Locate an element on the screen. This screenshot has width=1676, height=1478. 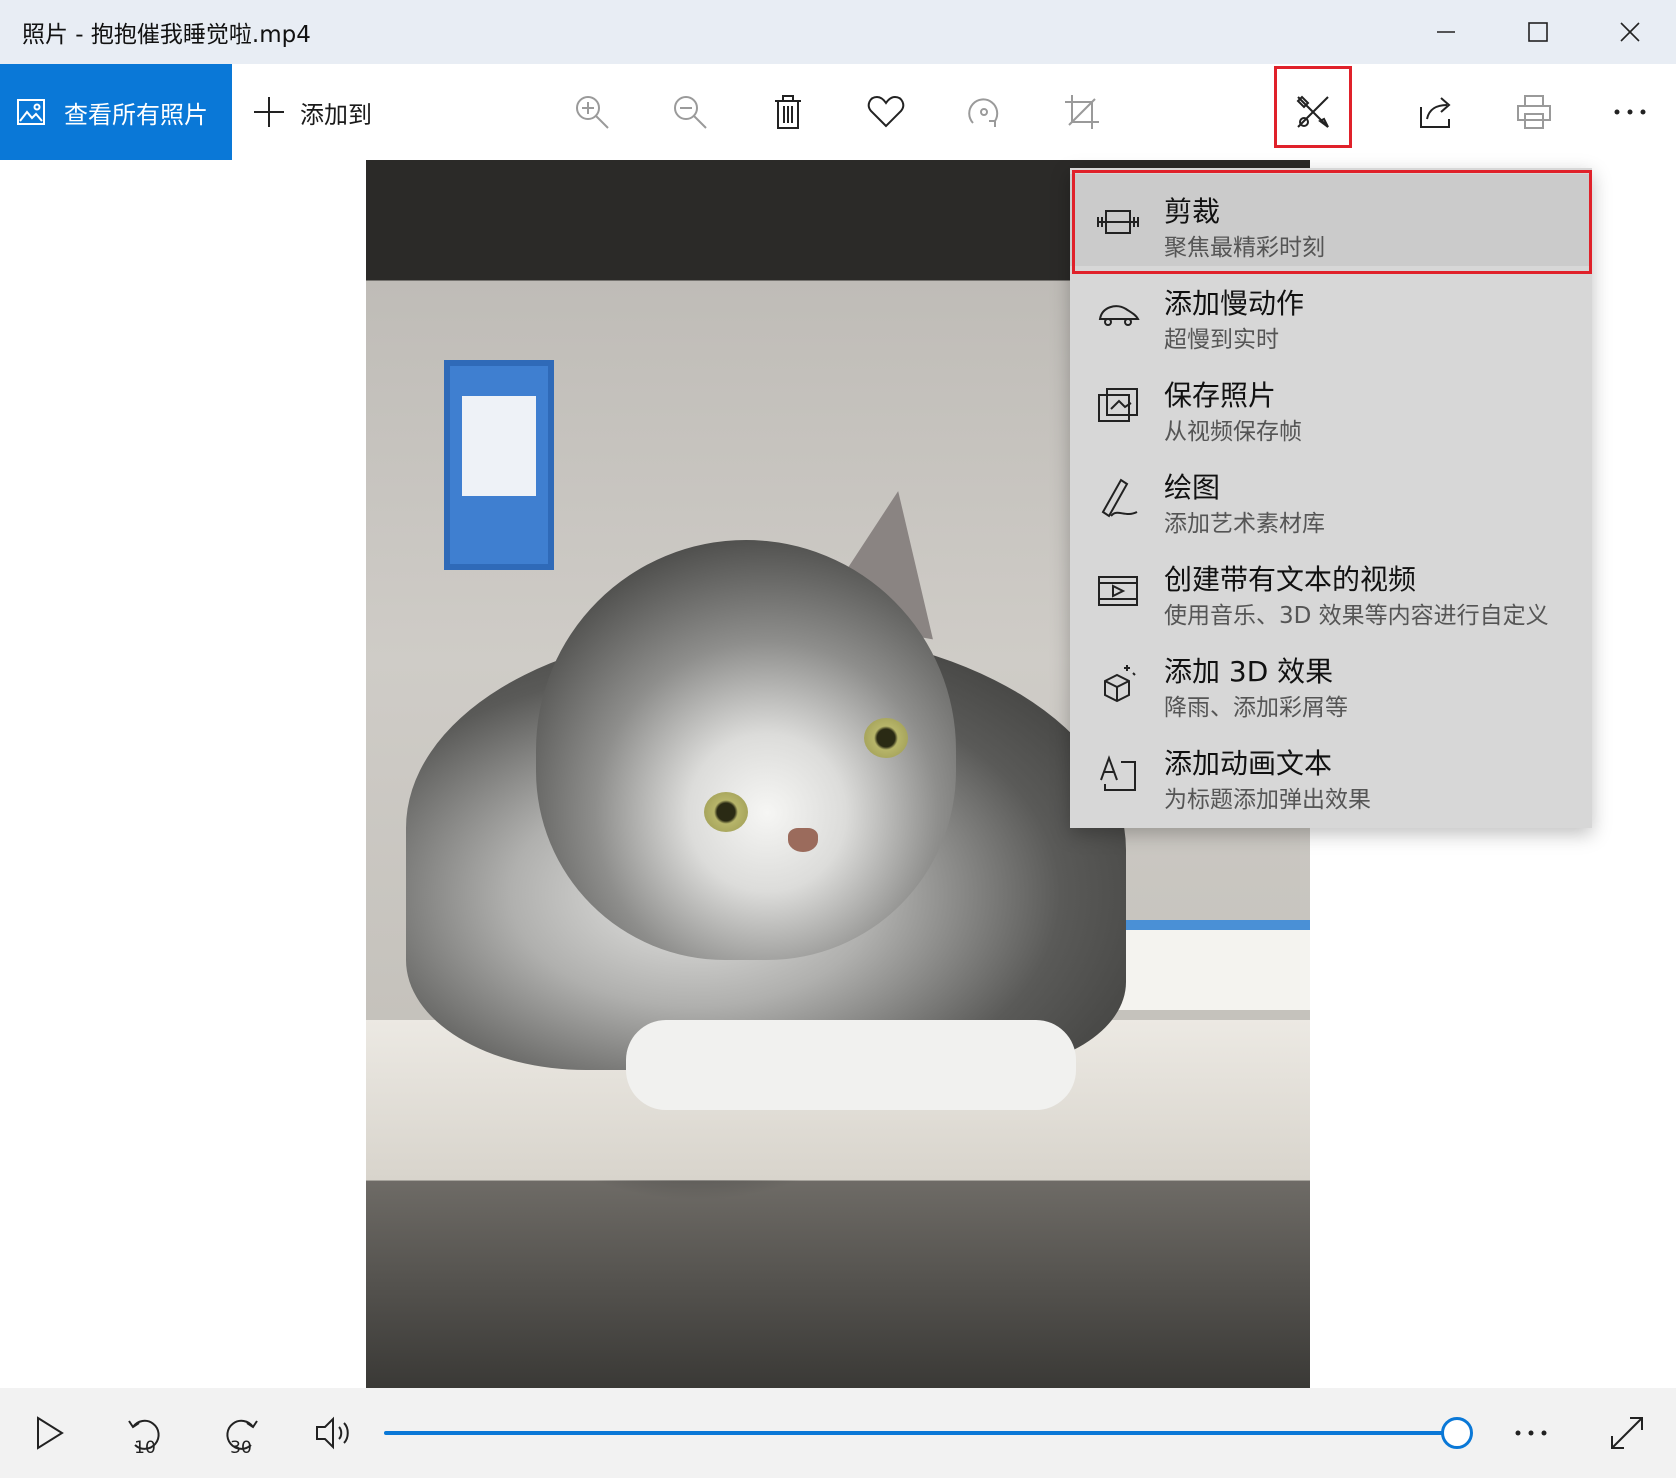
play-button is located at coordinates (49, 1433).